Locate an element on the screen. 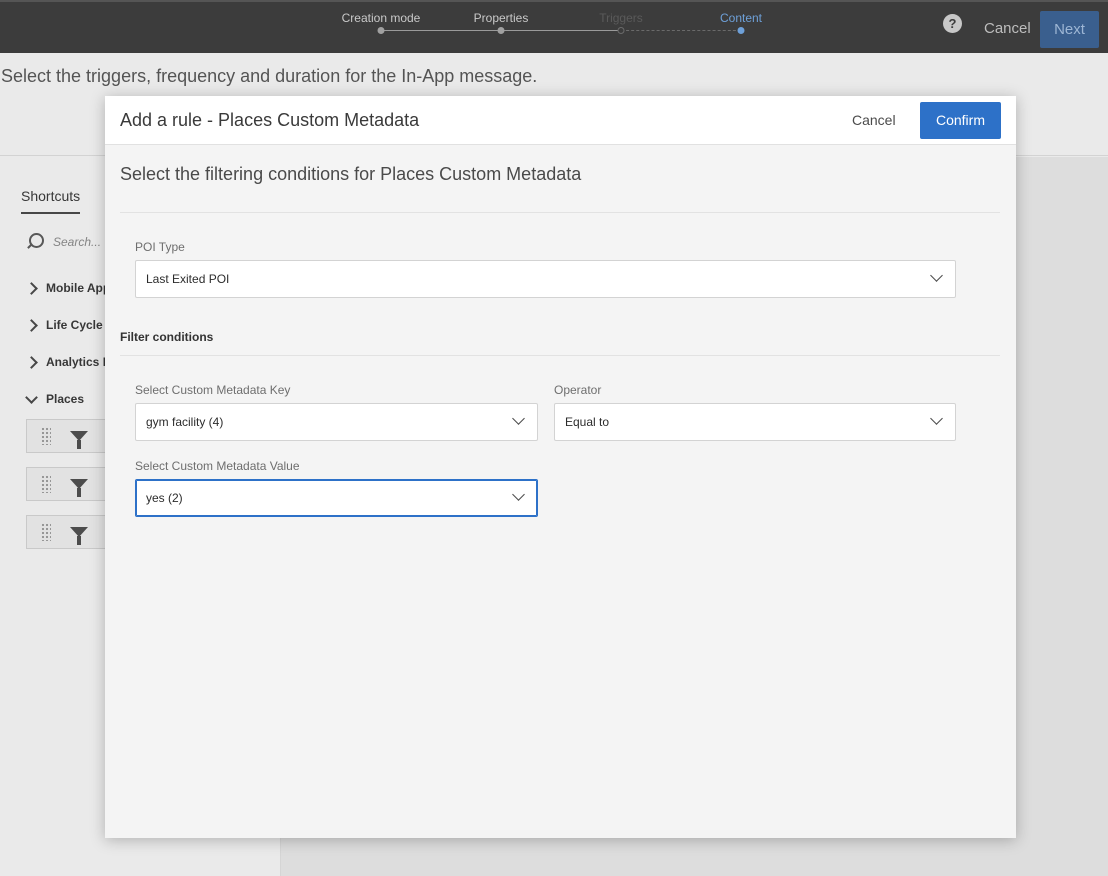 The height and width of the screenshot is (876, 1108). confirm-button: Confirm is located at coordinates (960, 120).